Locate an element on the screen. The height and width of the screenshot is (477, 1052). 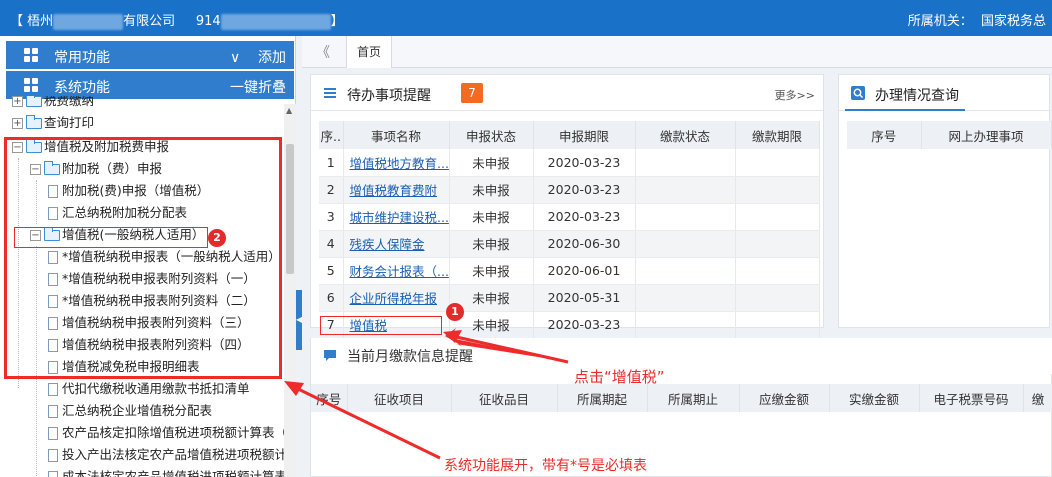
column-header: 缴 is located at coordinates (1037, 398).